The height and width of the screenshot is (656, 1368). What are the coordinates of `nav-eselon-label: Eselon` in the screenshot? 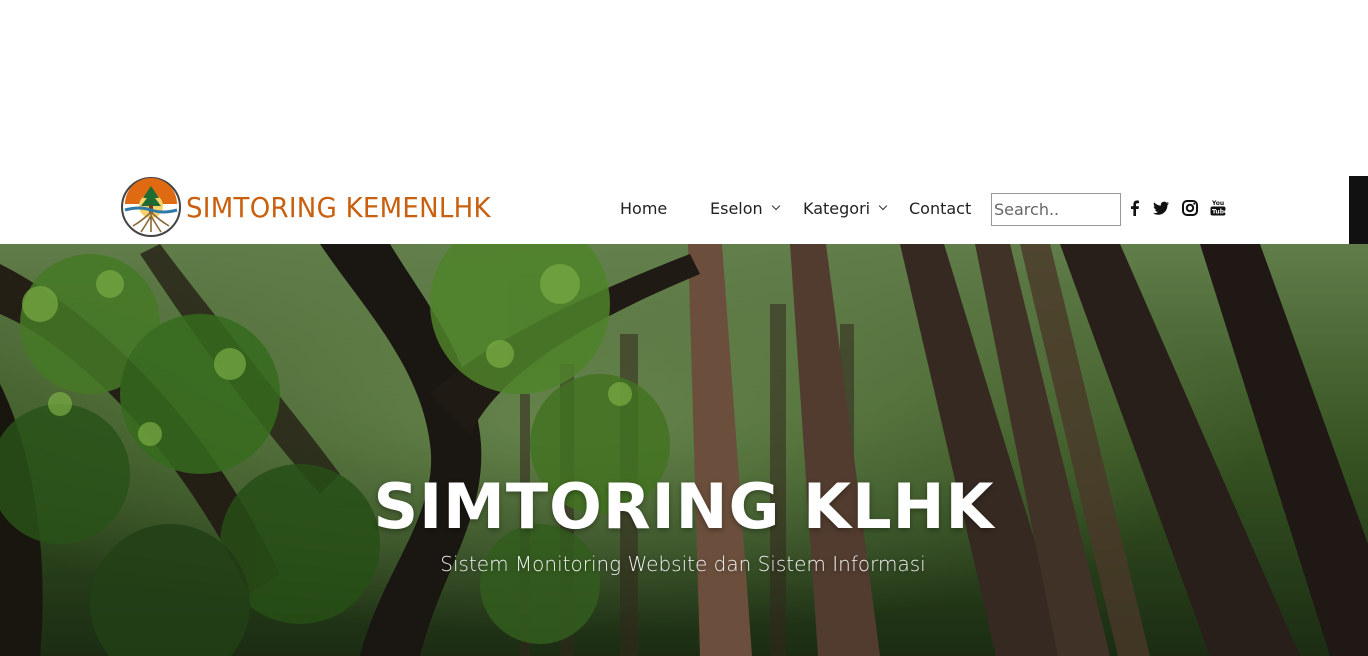 It's located at (736, 208).